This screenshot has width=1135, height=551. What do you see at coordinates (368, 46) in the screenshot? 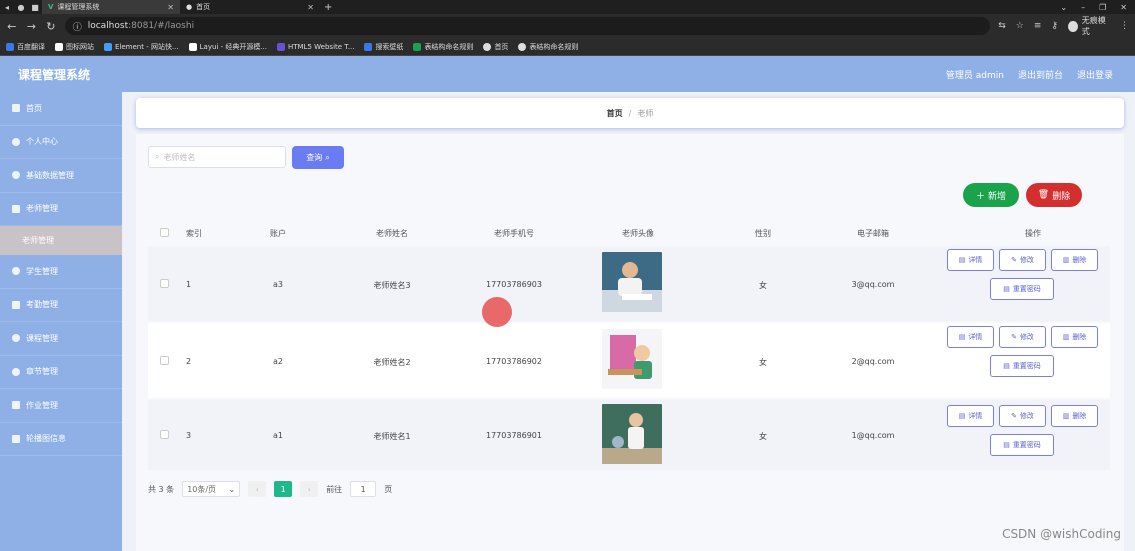
I see `wallpaper-icon` at bounding box center [368, 46].